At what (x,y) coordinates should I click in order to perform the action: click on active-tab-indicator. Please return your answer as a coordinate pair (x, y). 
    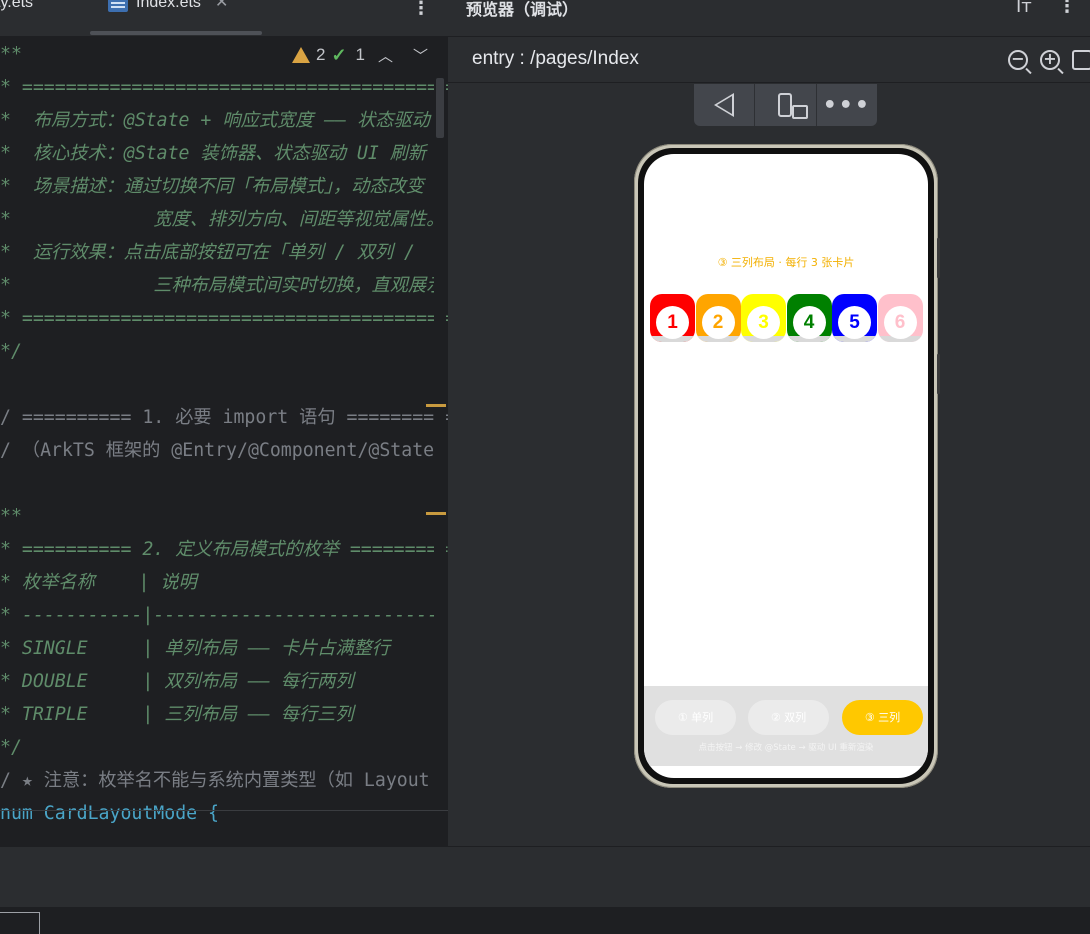
    Looking at the image, I should click on (176, 33).